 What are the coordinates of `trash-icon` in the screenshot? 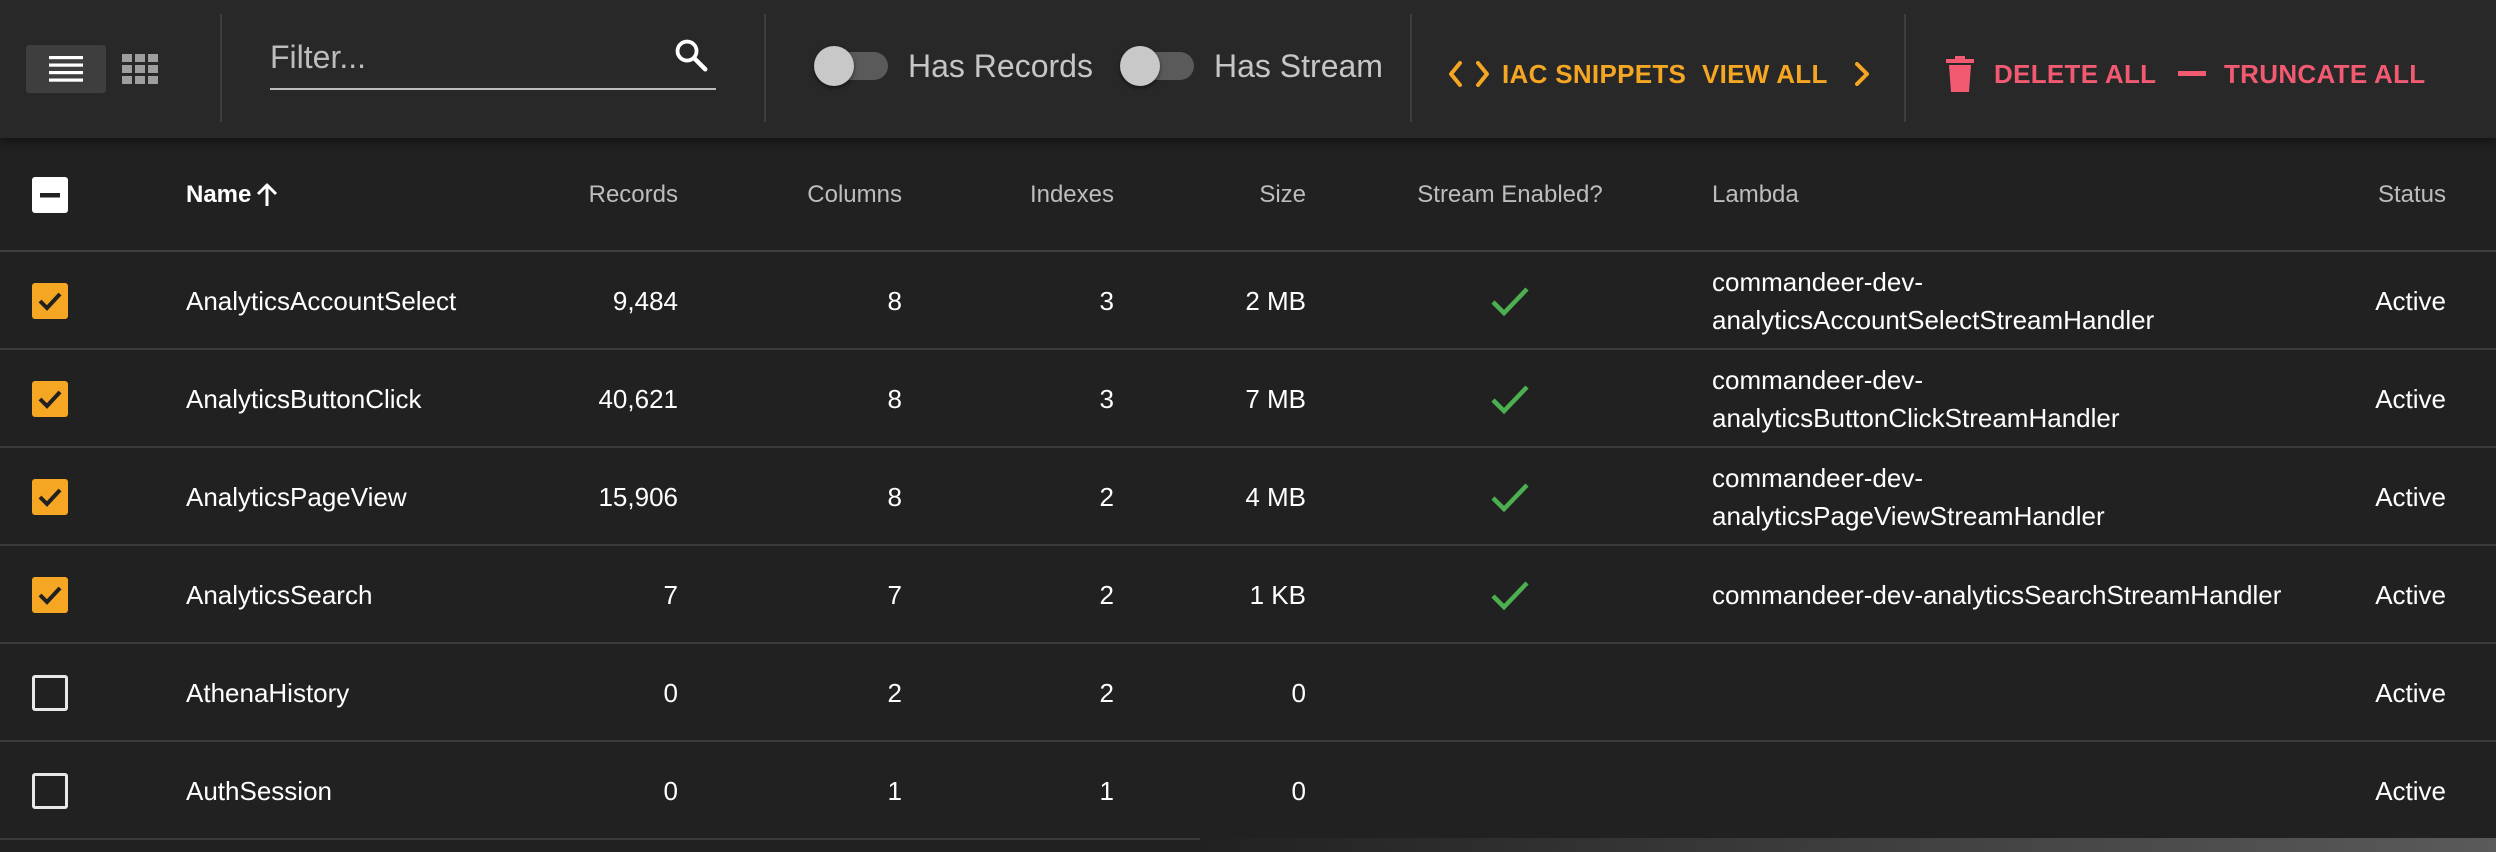 It's located at (1960, 74).